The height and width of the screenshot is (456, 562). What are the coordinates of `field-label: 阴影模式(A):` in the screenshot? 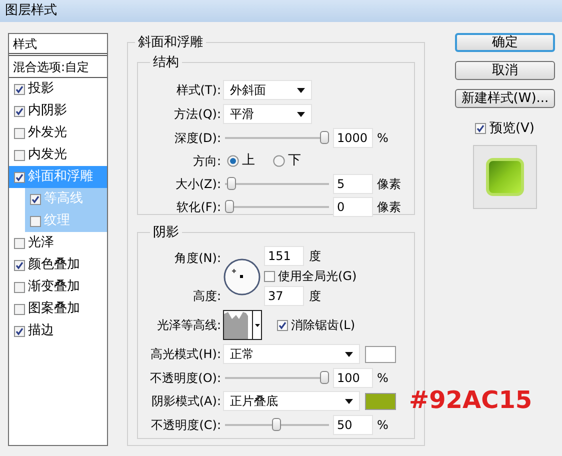 It's located at (186, 401).